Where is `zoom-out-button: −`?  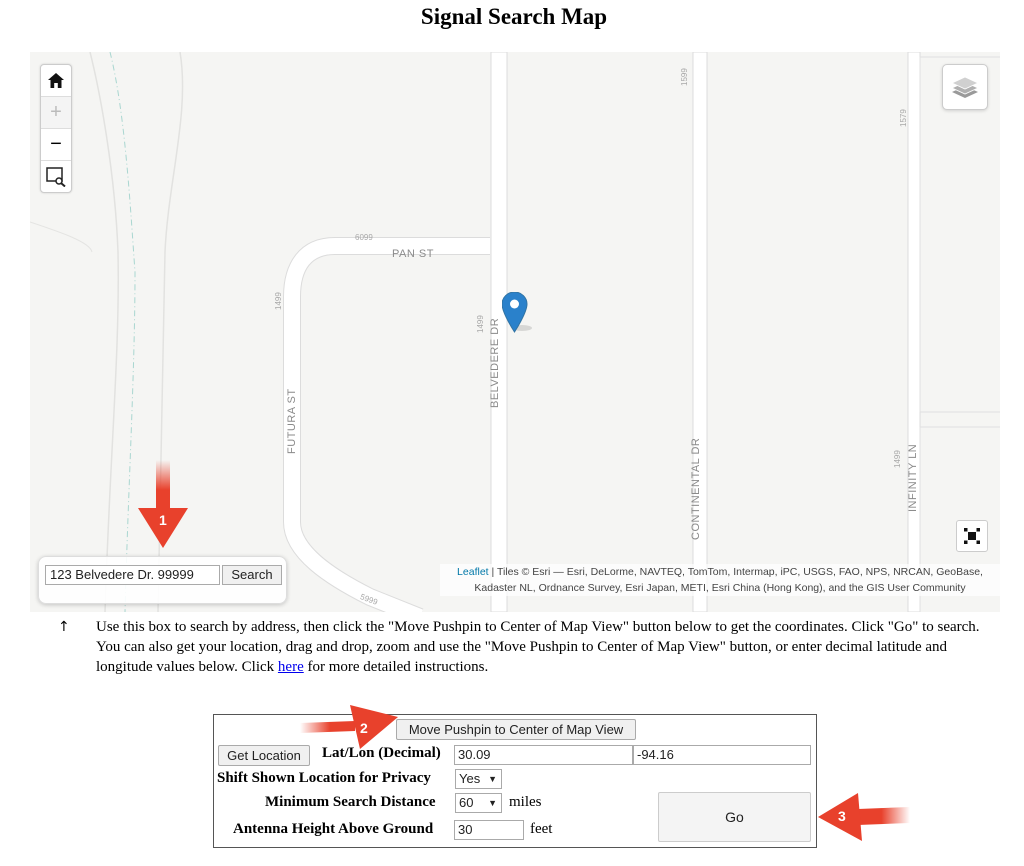 zoom-out-button: − is located at coordinates (56, 145).